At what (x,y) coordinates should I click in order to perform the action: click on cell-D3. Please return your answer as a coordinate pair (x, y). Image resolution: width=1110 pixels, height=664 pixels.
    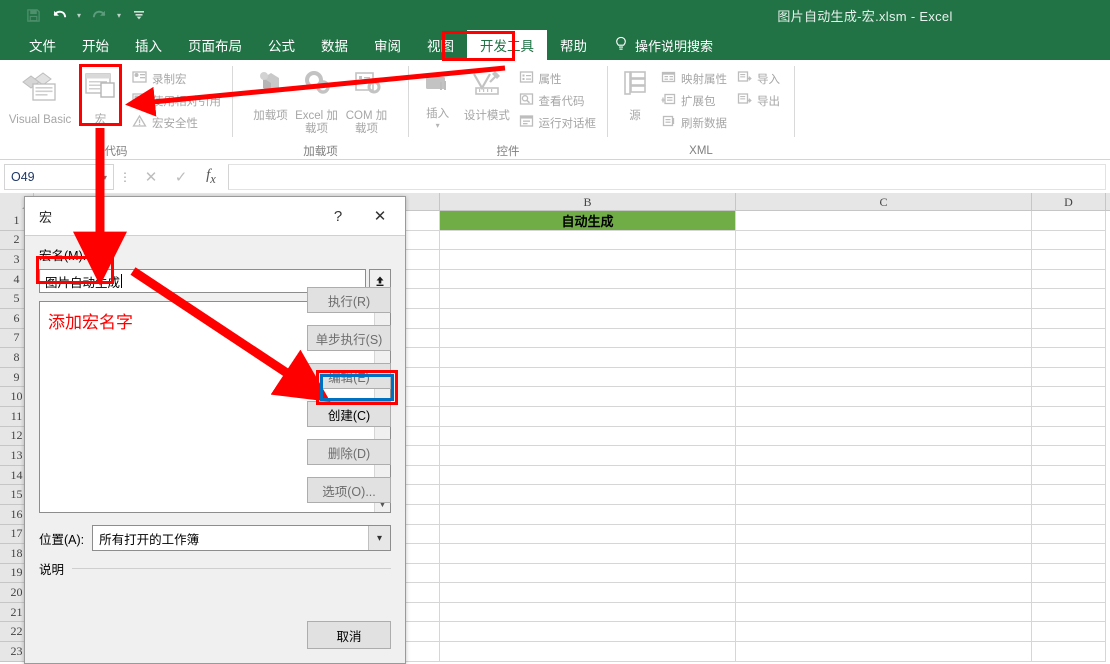
    Looking at the image, I should click on (1069, 260).